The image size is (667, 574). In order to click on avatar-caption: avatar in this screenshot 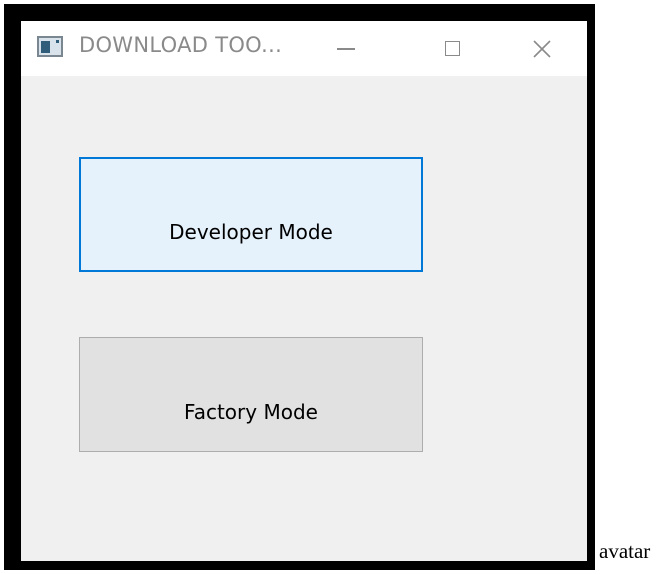, I will do `click(625, 551)`.